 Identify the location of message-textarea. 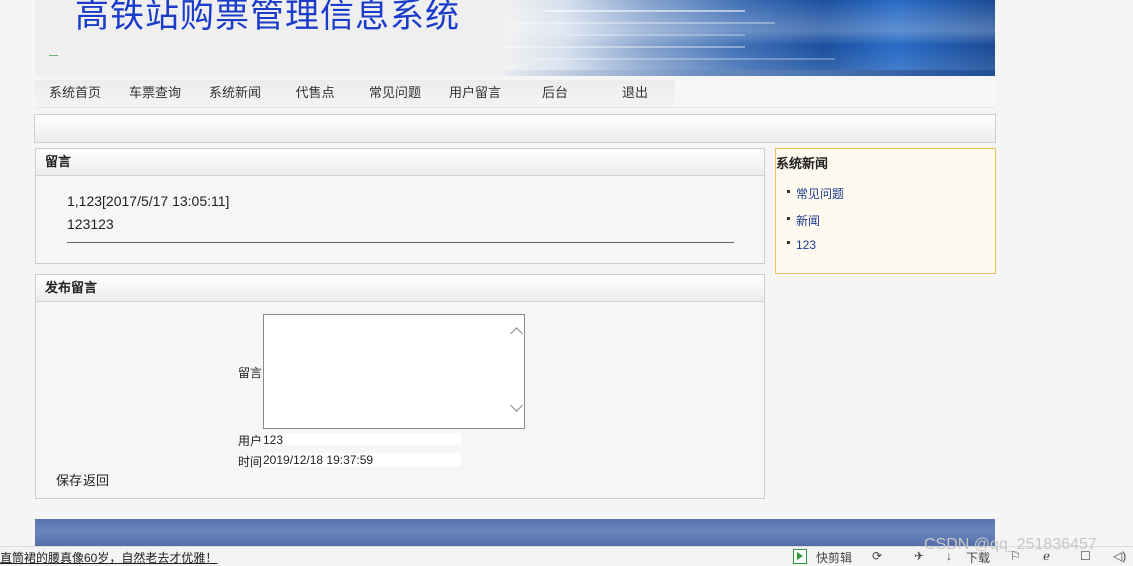
(394, 371).